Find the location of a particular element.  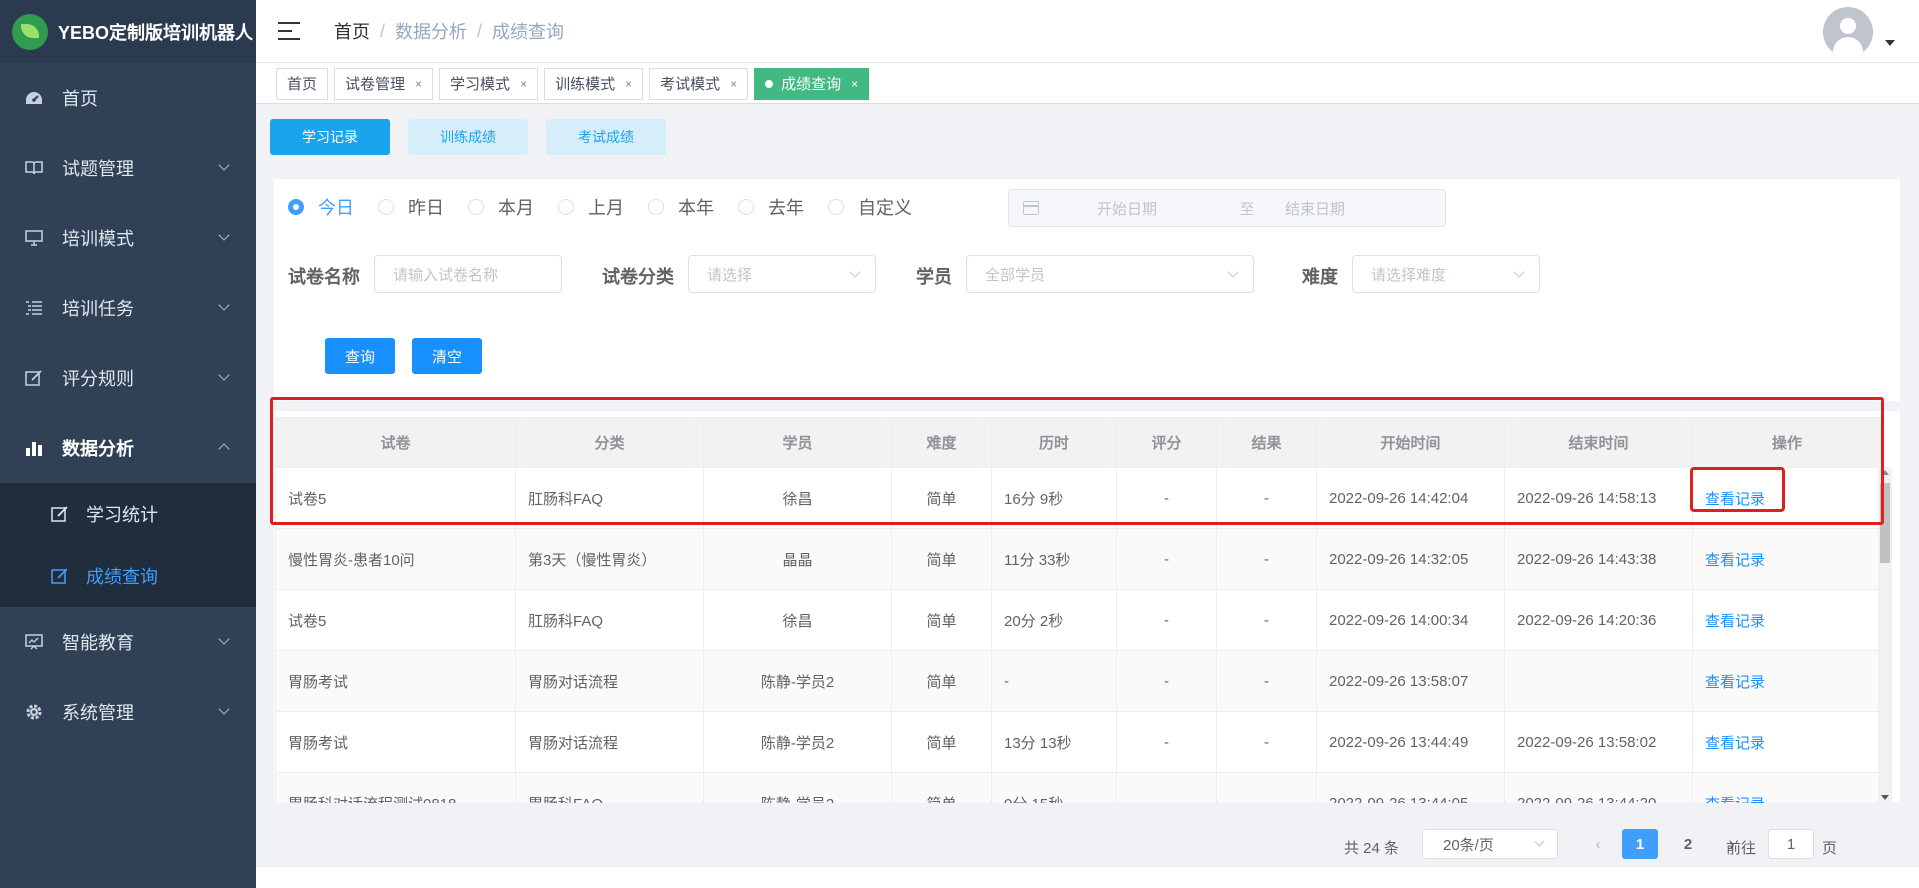

cell-duration: - is located at coordinates (1054, 681).